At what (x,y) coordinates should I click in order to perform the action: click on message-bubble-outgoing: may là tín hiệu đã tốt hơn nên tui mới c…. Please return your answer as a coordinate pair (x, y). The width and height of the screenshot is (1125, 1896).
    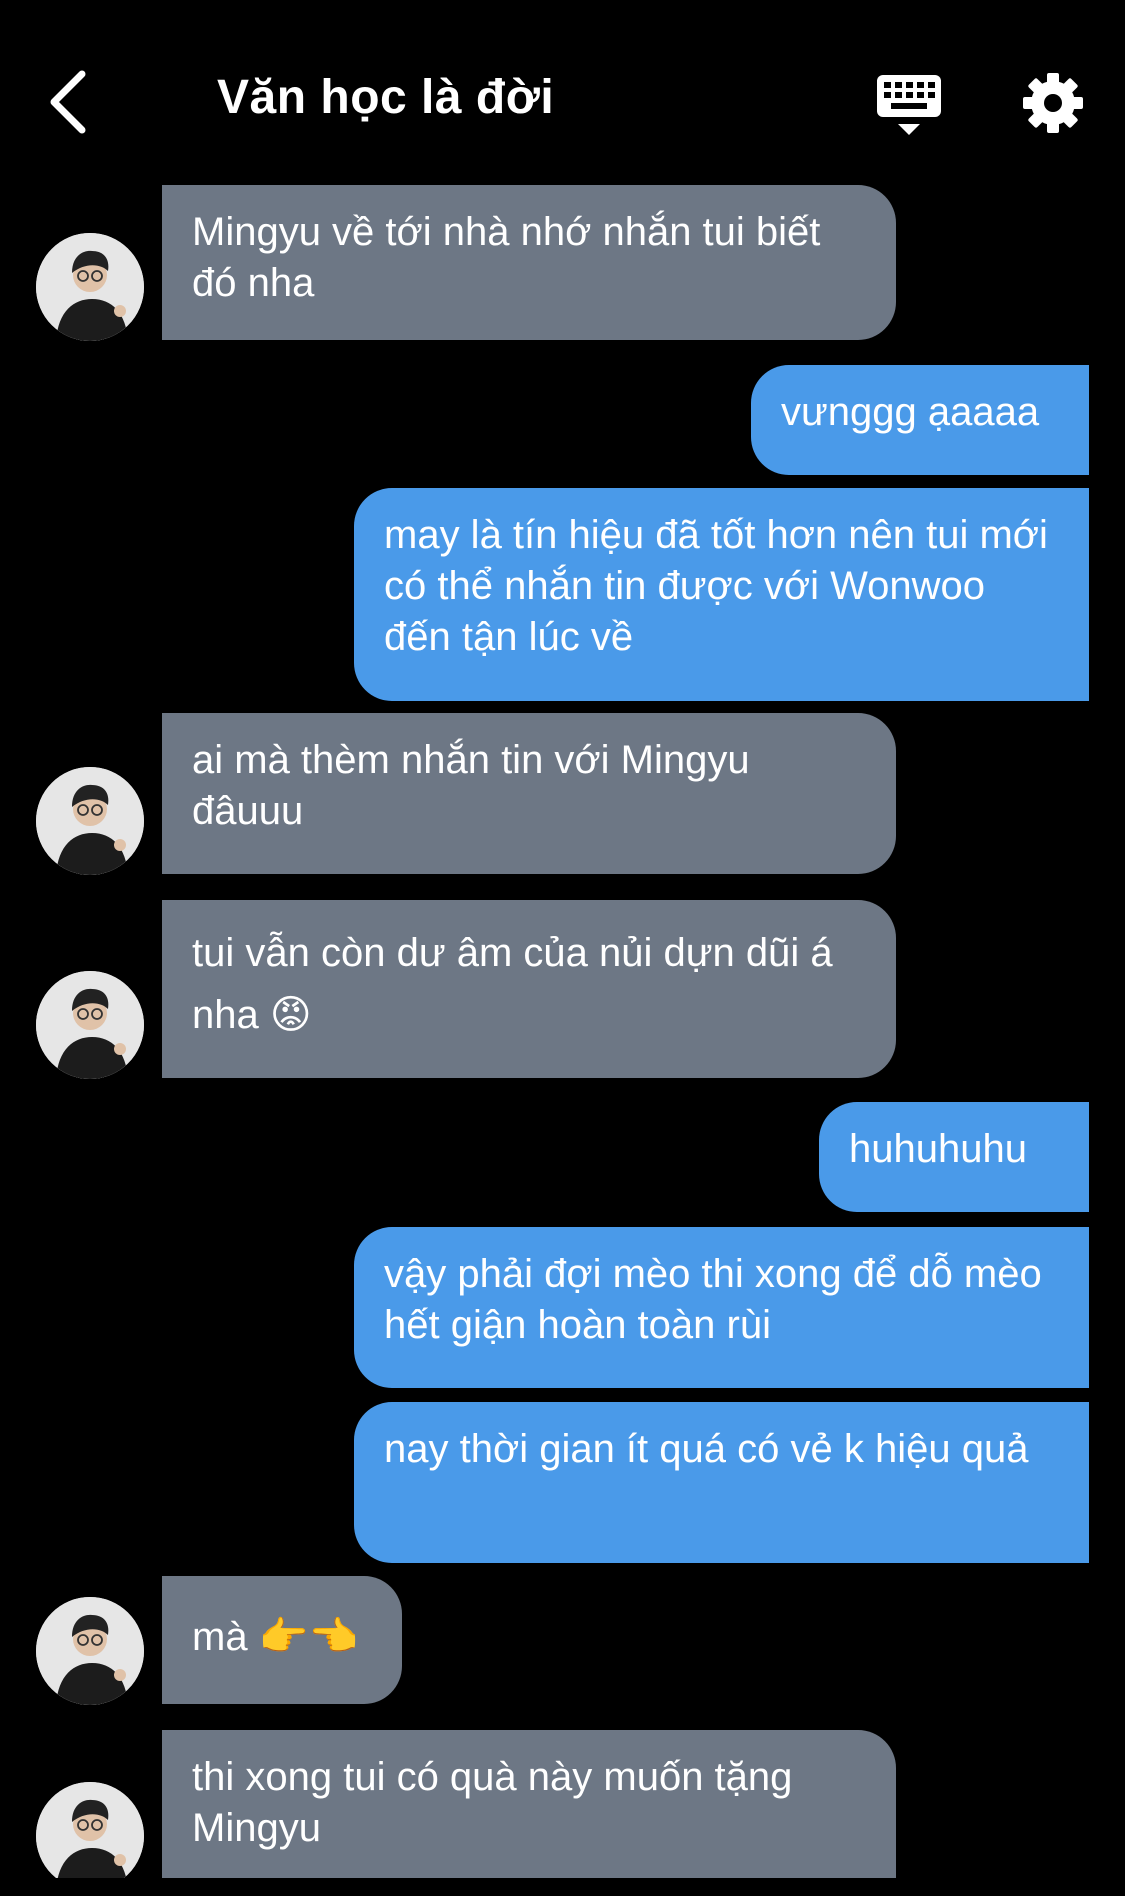
    Looking at the image, I should click on (721, 594).